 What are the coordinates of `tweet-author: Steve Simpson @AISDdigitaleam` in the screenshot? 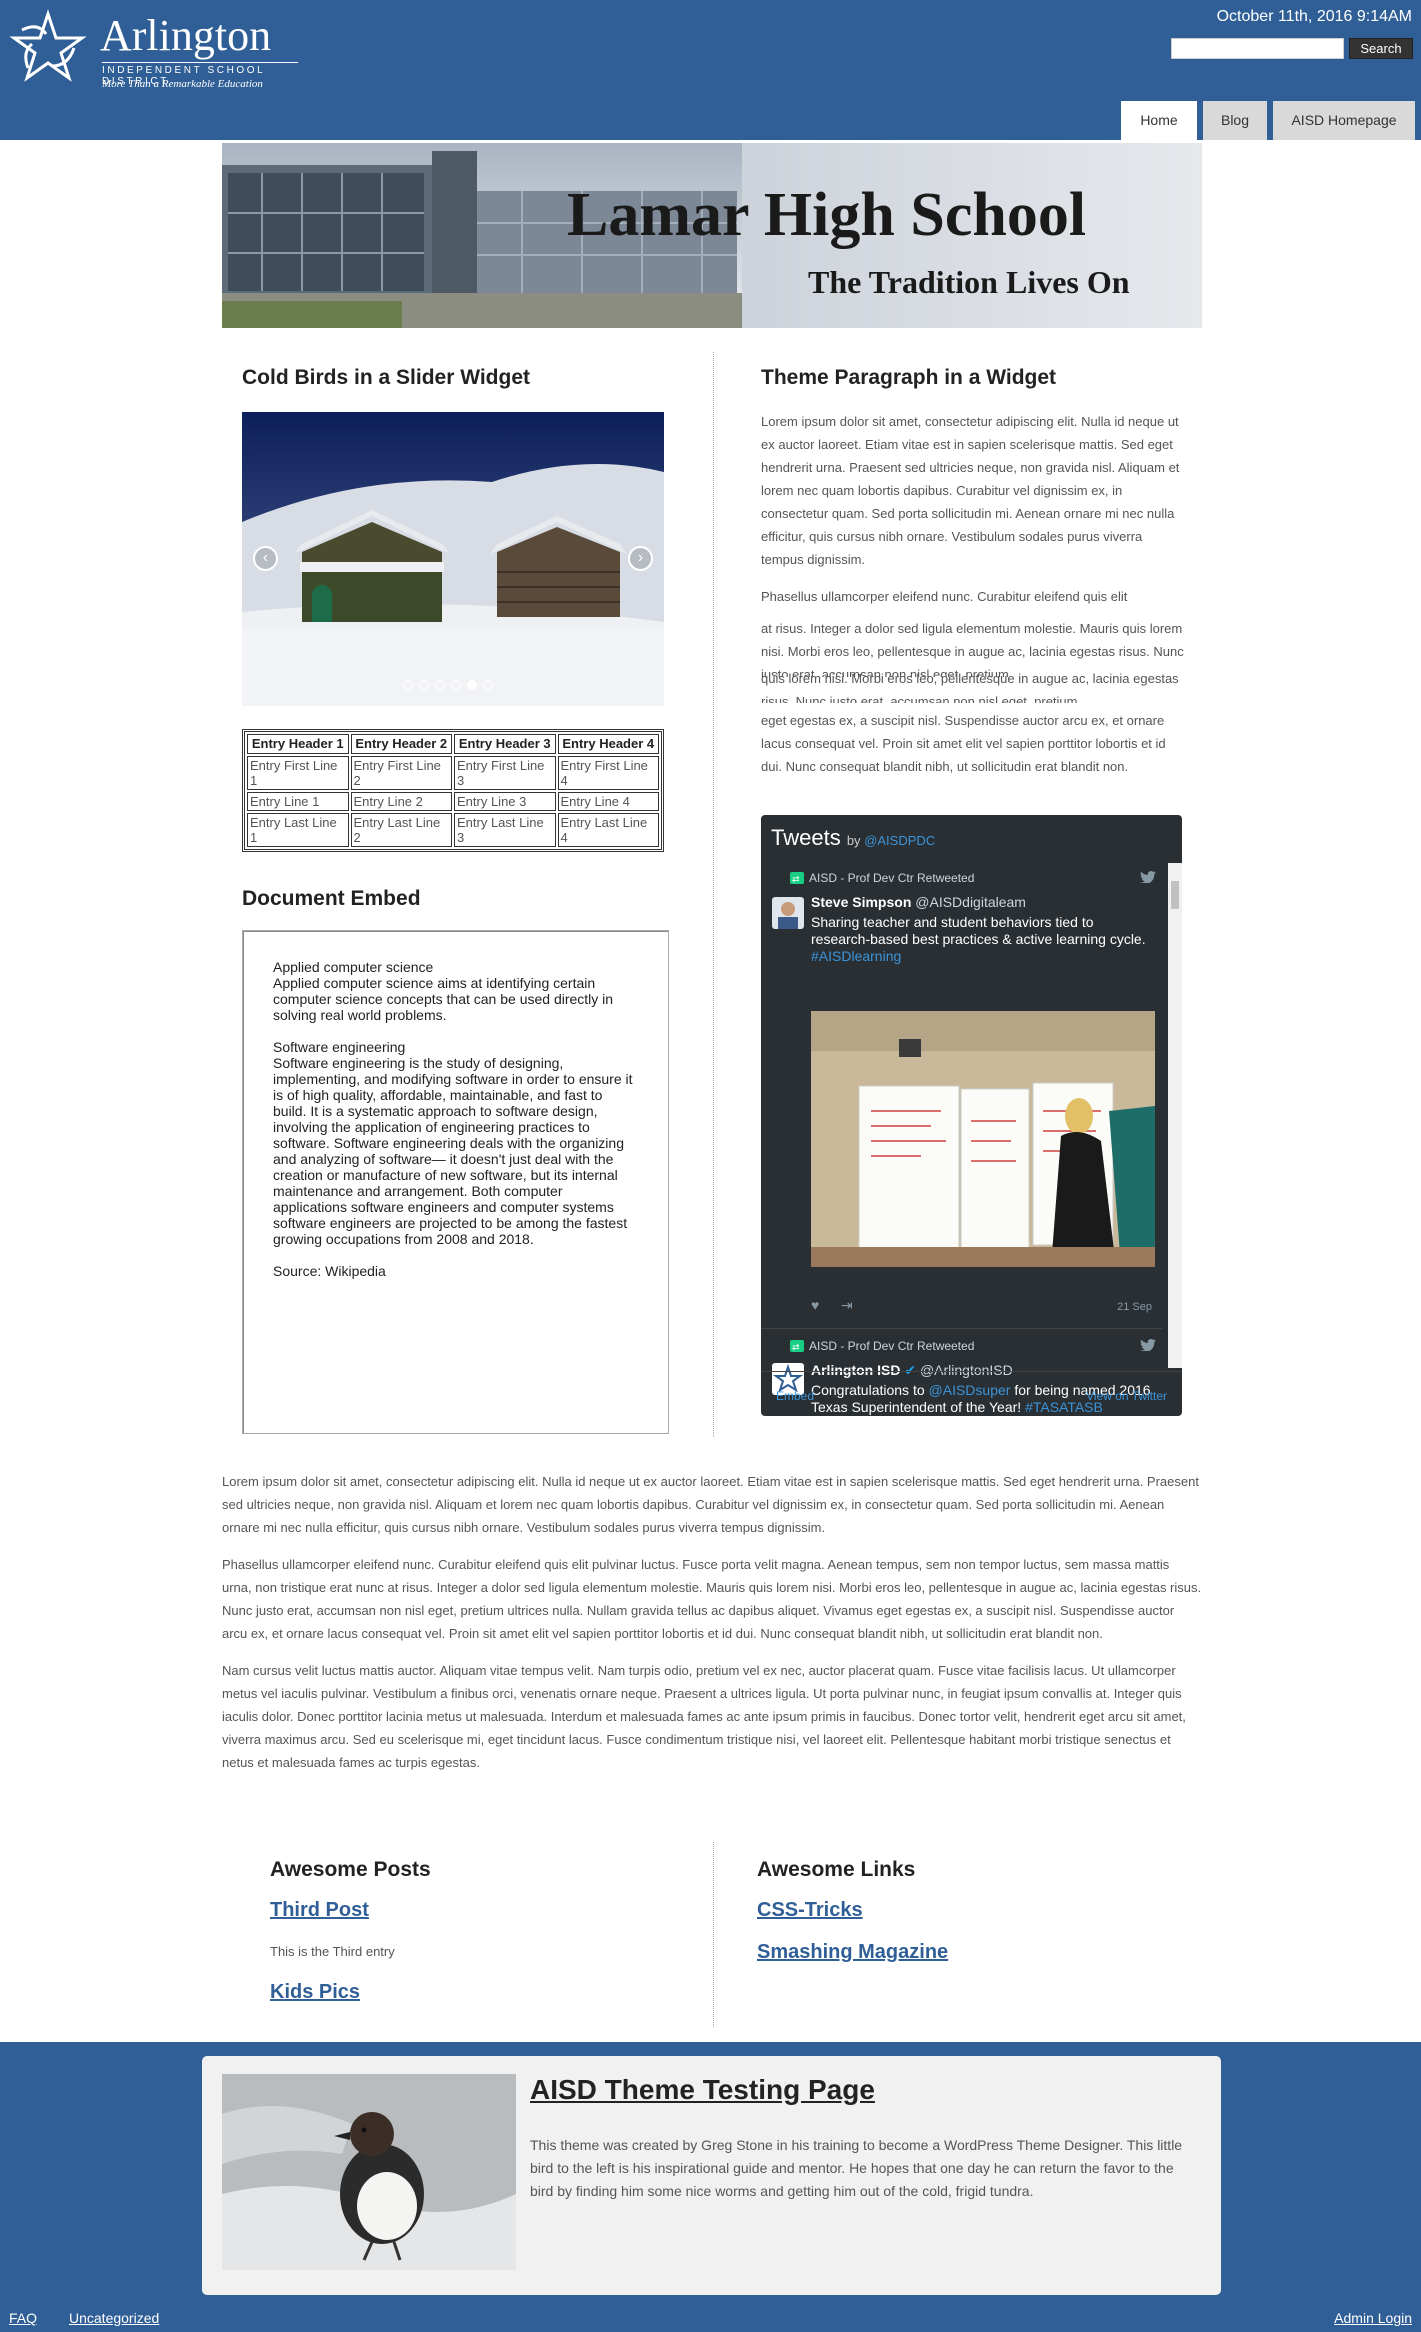 It's located at (918, 902).